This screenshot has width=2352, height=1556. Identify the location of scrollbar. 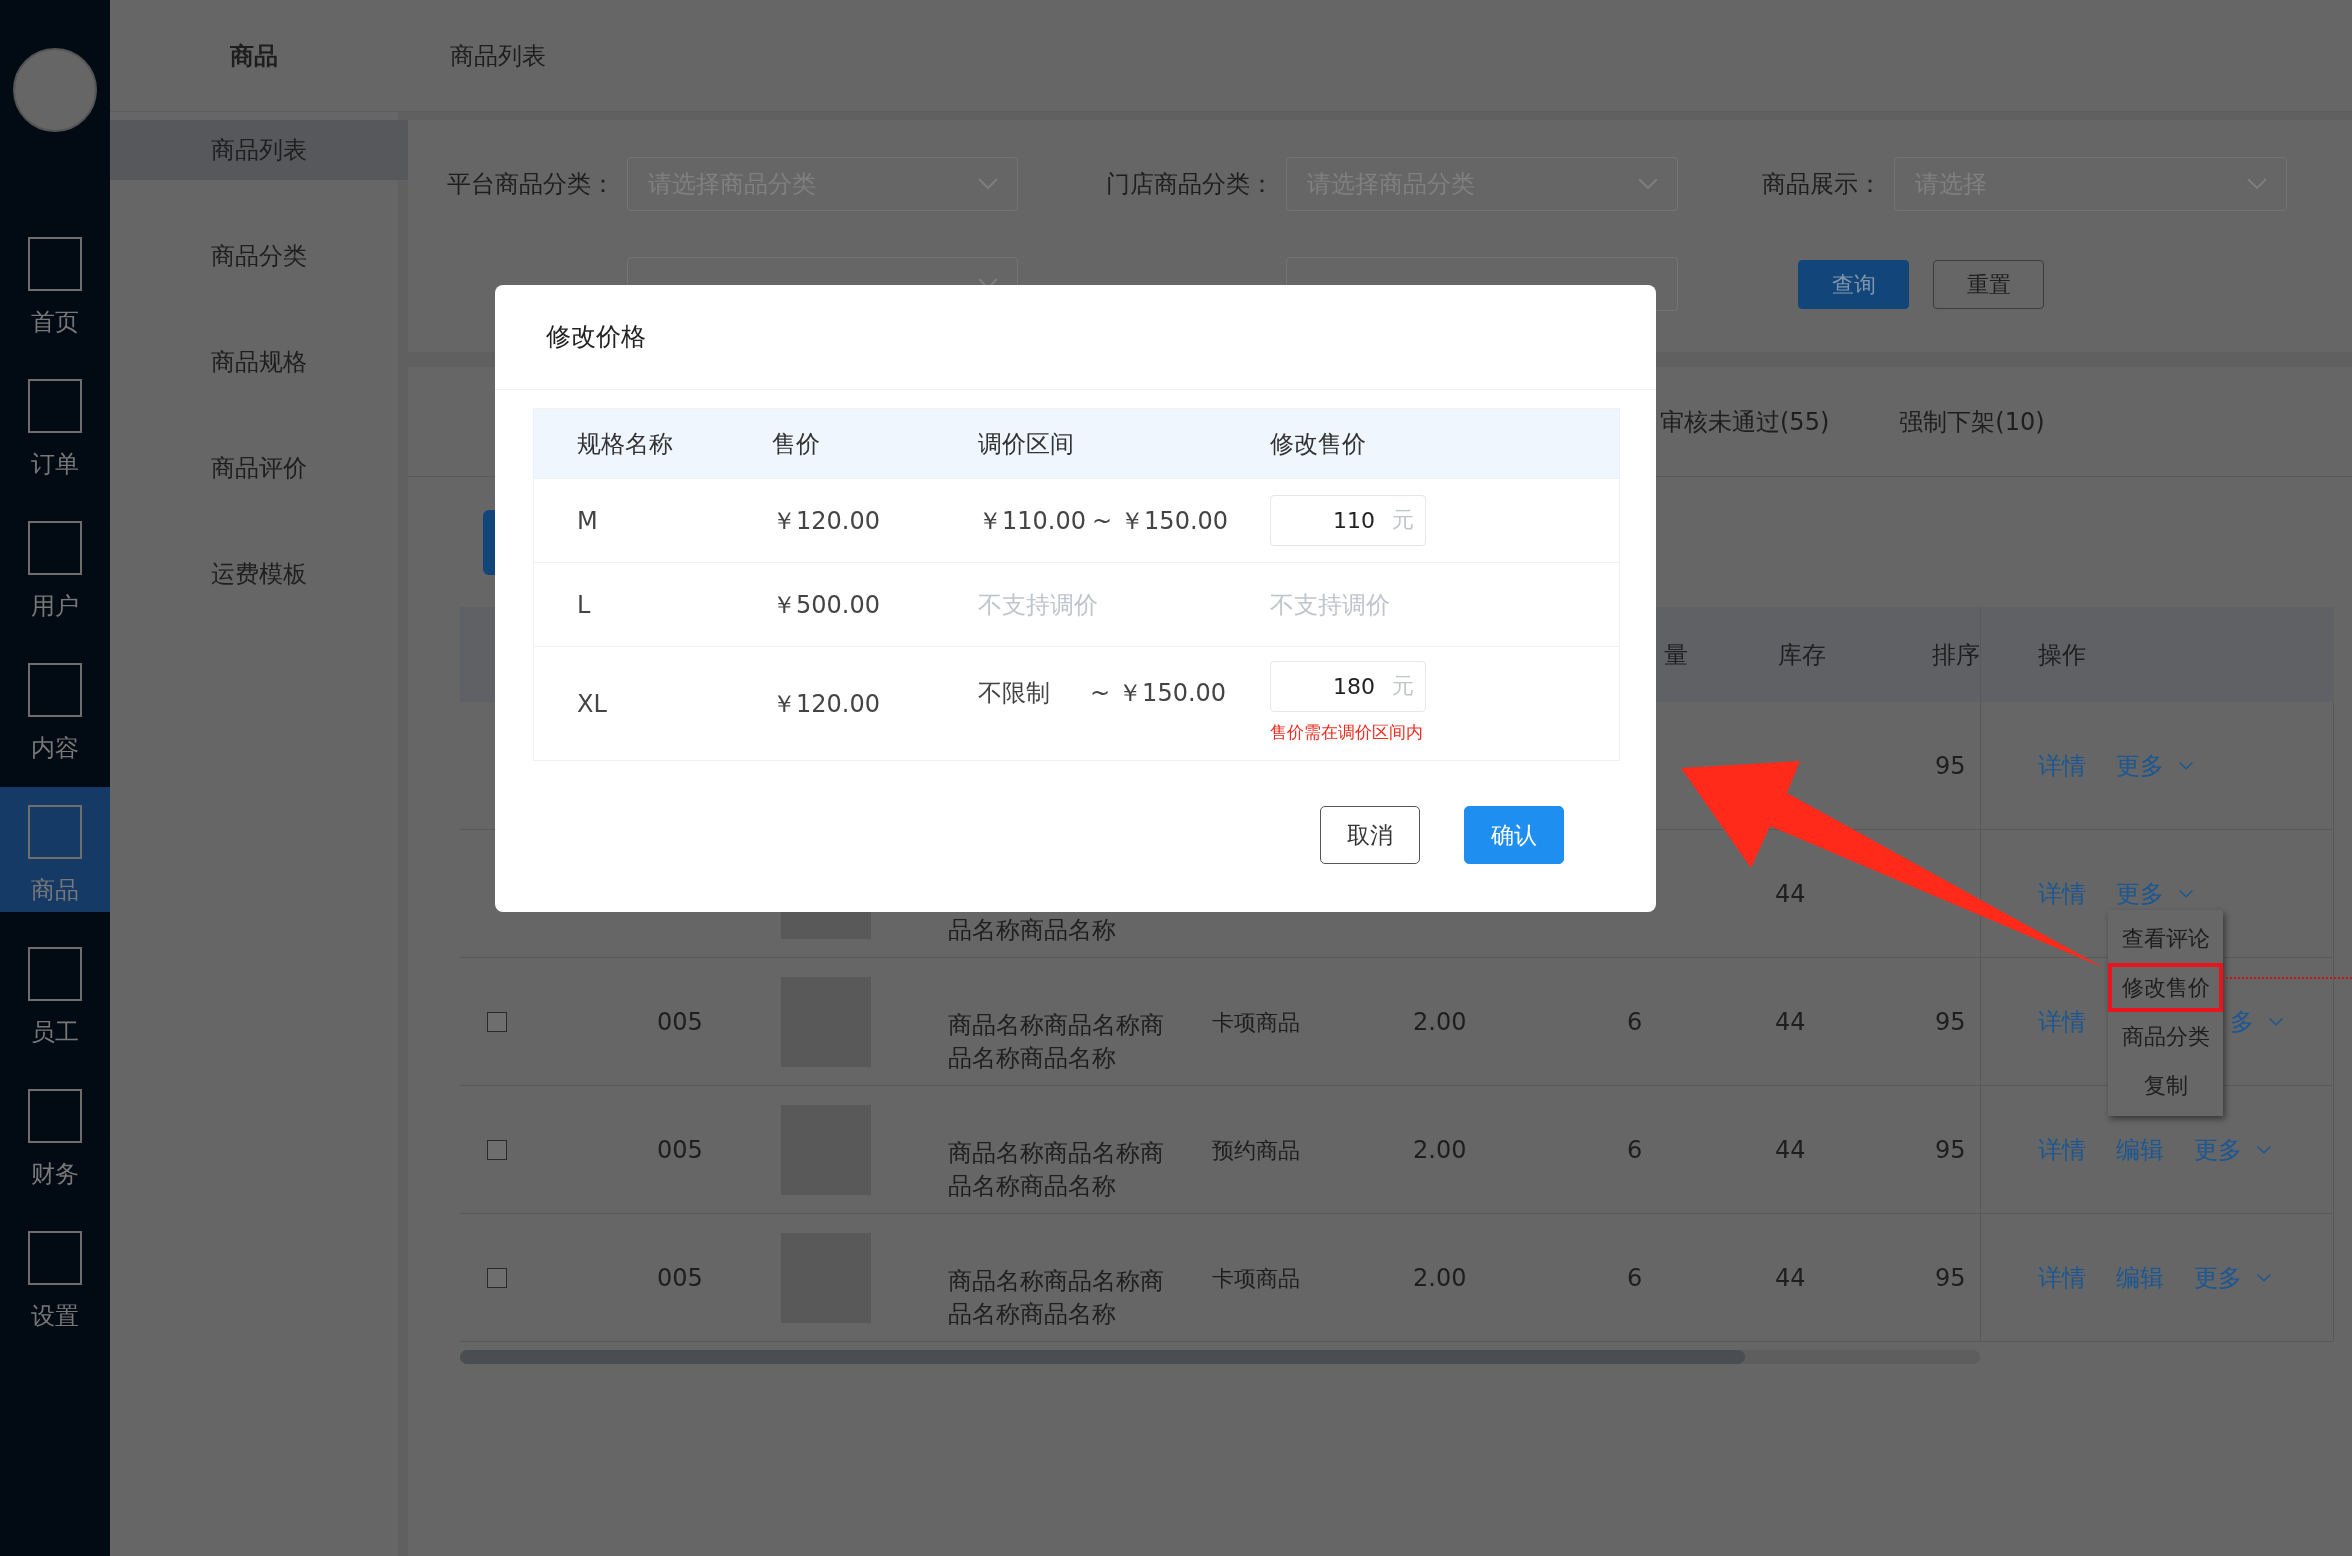
(1220, 1357).